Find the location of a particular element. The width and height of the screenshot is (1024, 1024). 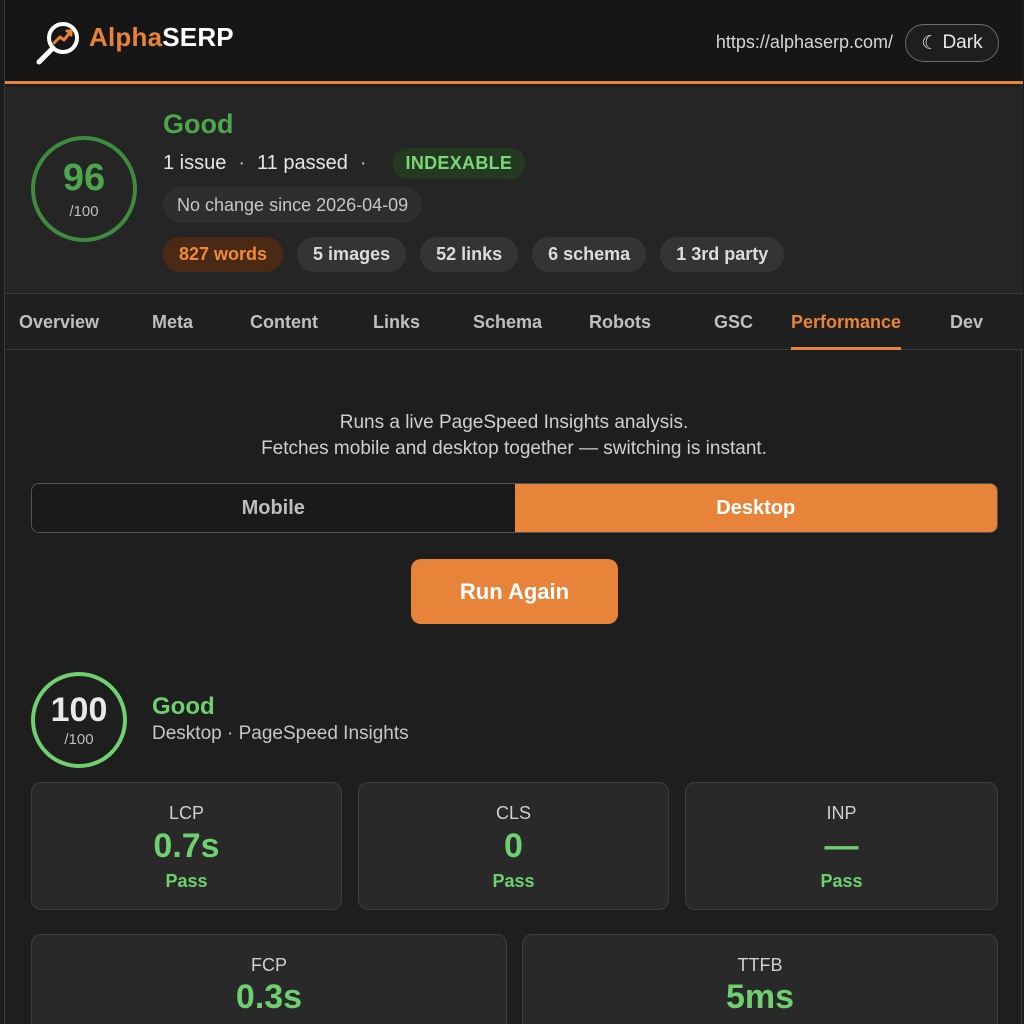

tab-content: Content is located at coordinates (284, 322).